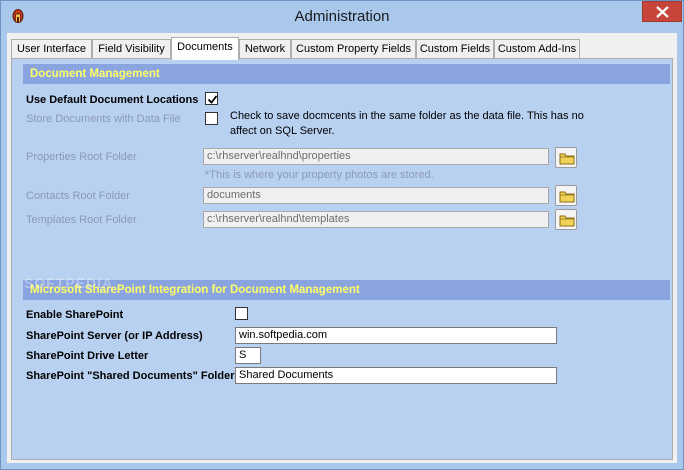  I want to click on templates-root-label: Templates Root Folder, so click(81, 220).